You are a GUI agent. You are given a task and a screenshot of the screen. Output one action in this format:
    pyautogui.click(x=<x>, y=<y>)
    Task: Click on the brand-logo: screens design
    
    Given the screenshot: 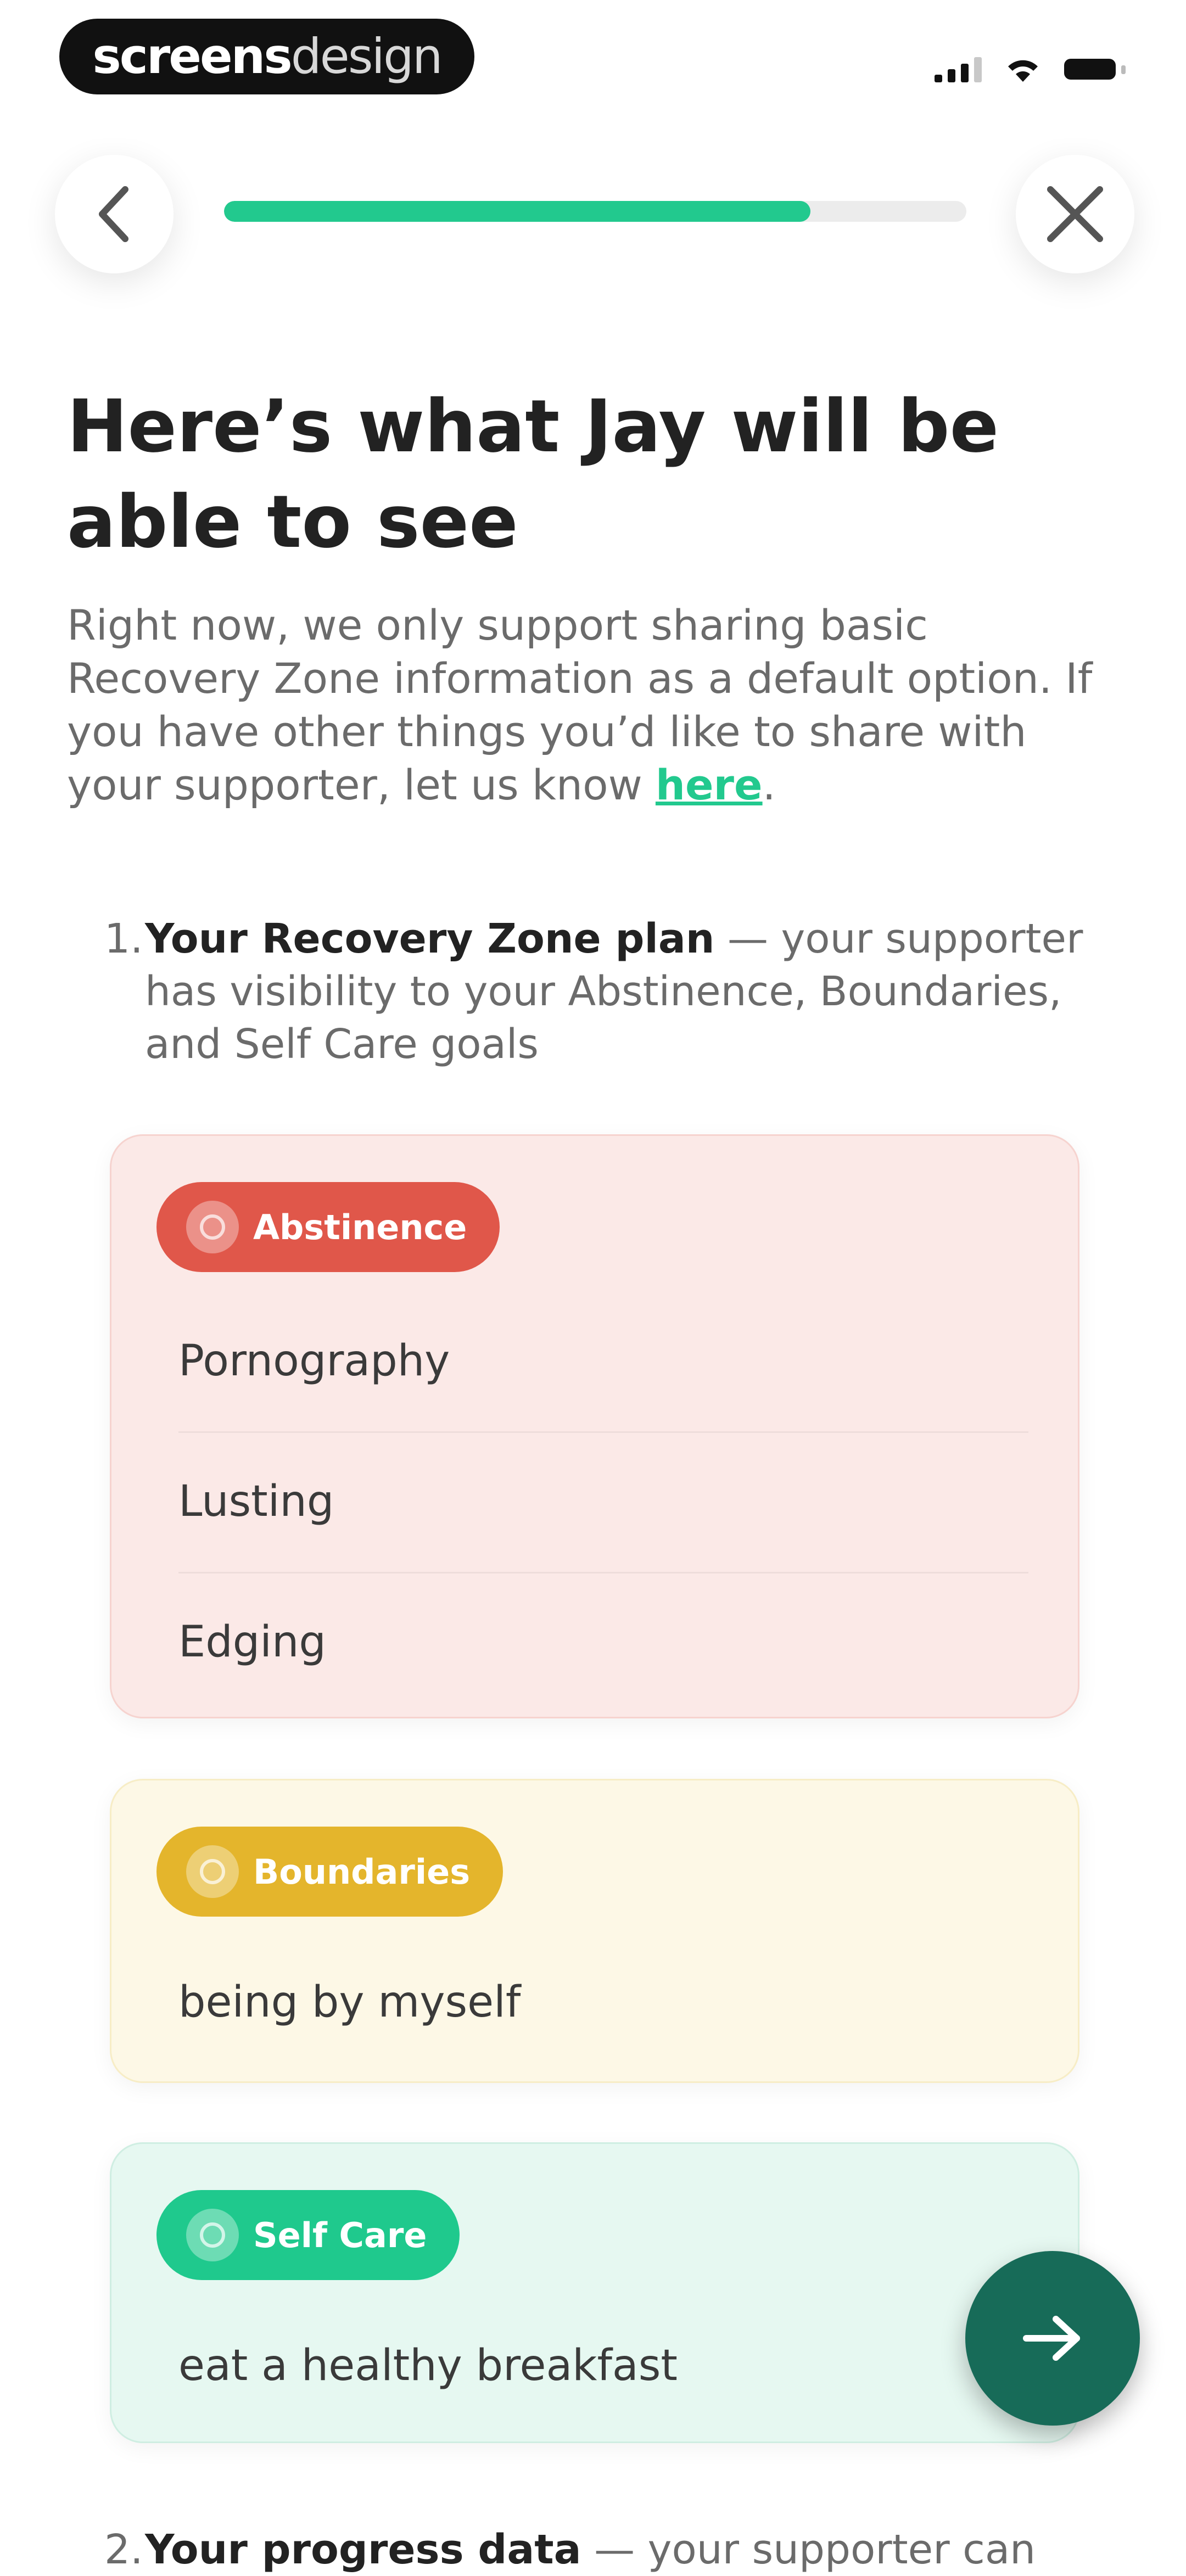 What is the action you would take?
    pyautogui.click(x=266, y=56)
    